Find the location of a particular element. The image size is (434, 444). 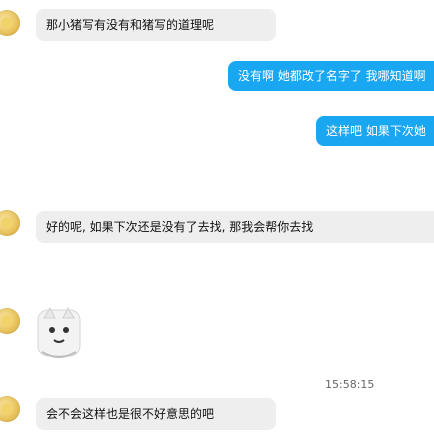

message-text: 会不会这样也是很不好意思的吧 is located at coordinates (130, 414).